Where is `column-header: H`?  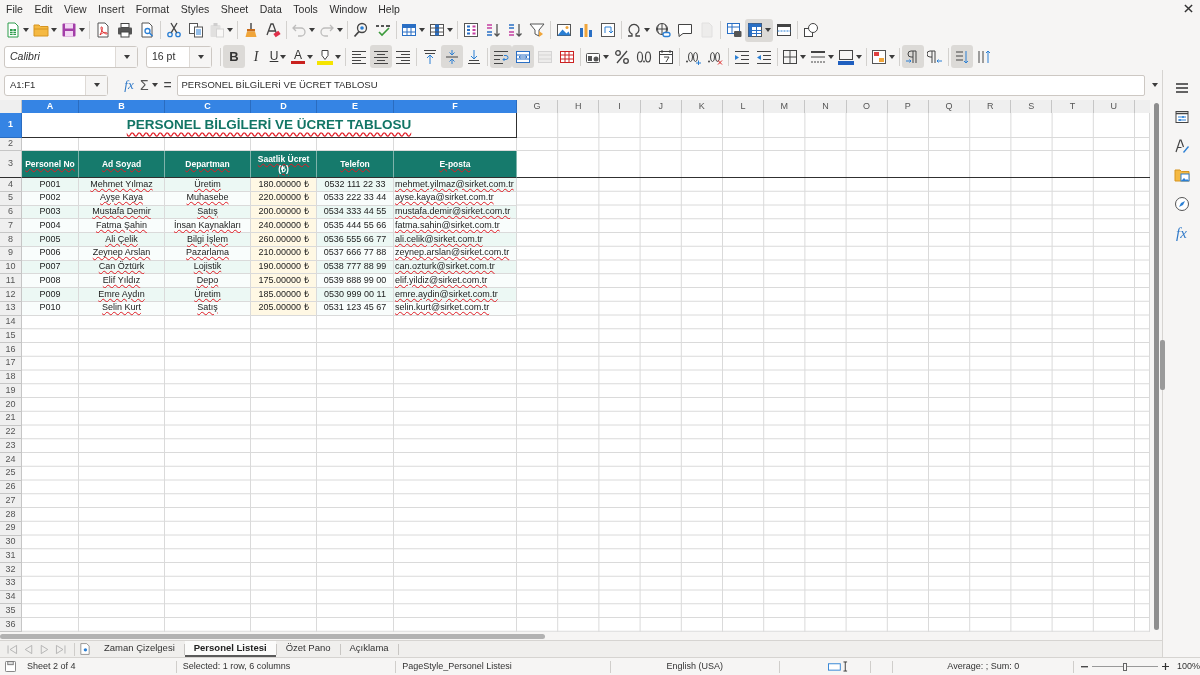
column-header: H is located at coordinates (579, 107).